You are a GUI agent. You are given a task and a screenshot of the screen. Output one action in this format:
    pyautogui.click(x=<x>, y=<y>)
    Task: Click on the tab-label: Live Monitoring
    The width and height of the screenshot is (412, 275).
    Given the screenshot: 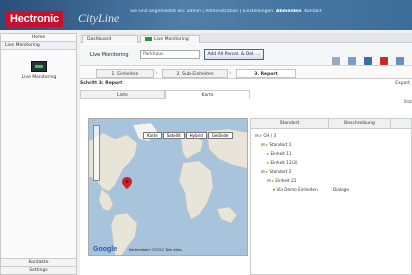 What is the action you would take?
    pyautogui.click(x=171, y=39)
    